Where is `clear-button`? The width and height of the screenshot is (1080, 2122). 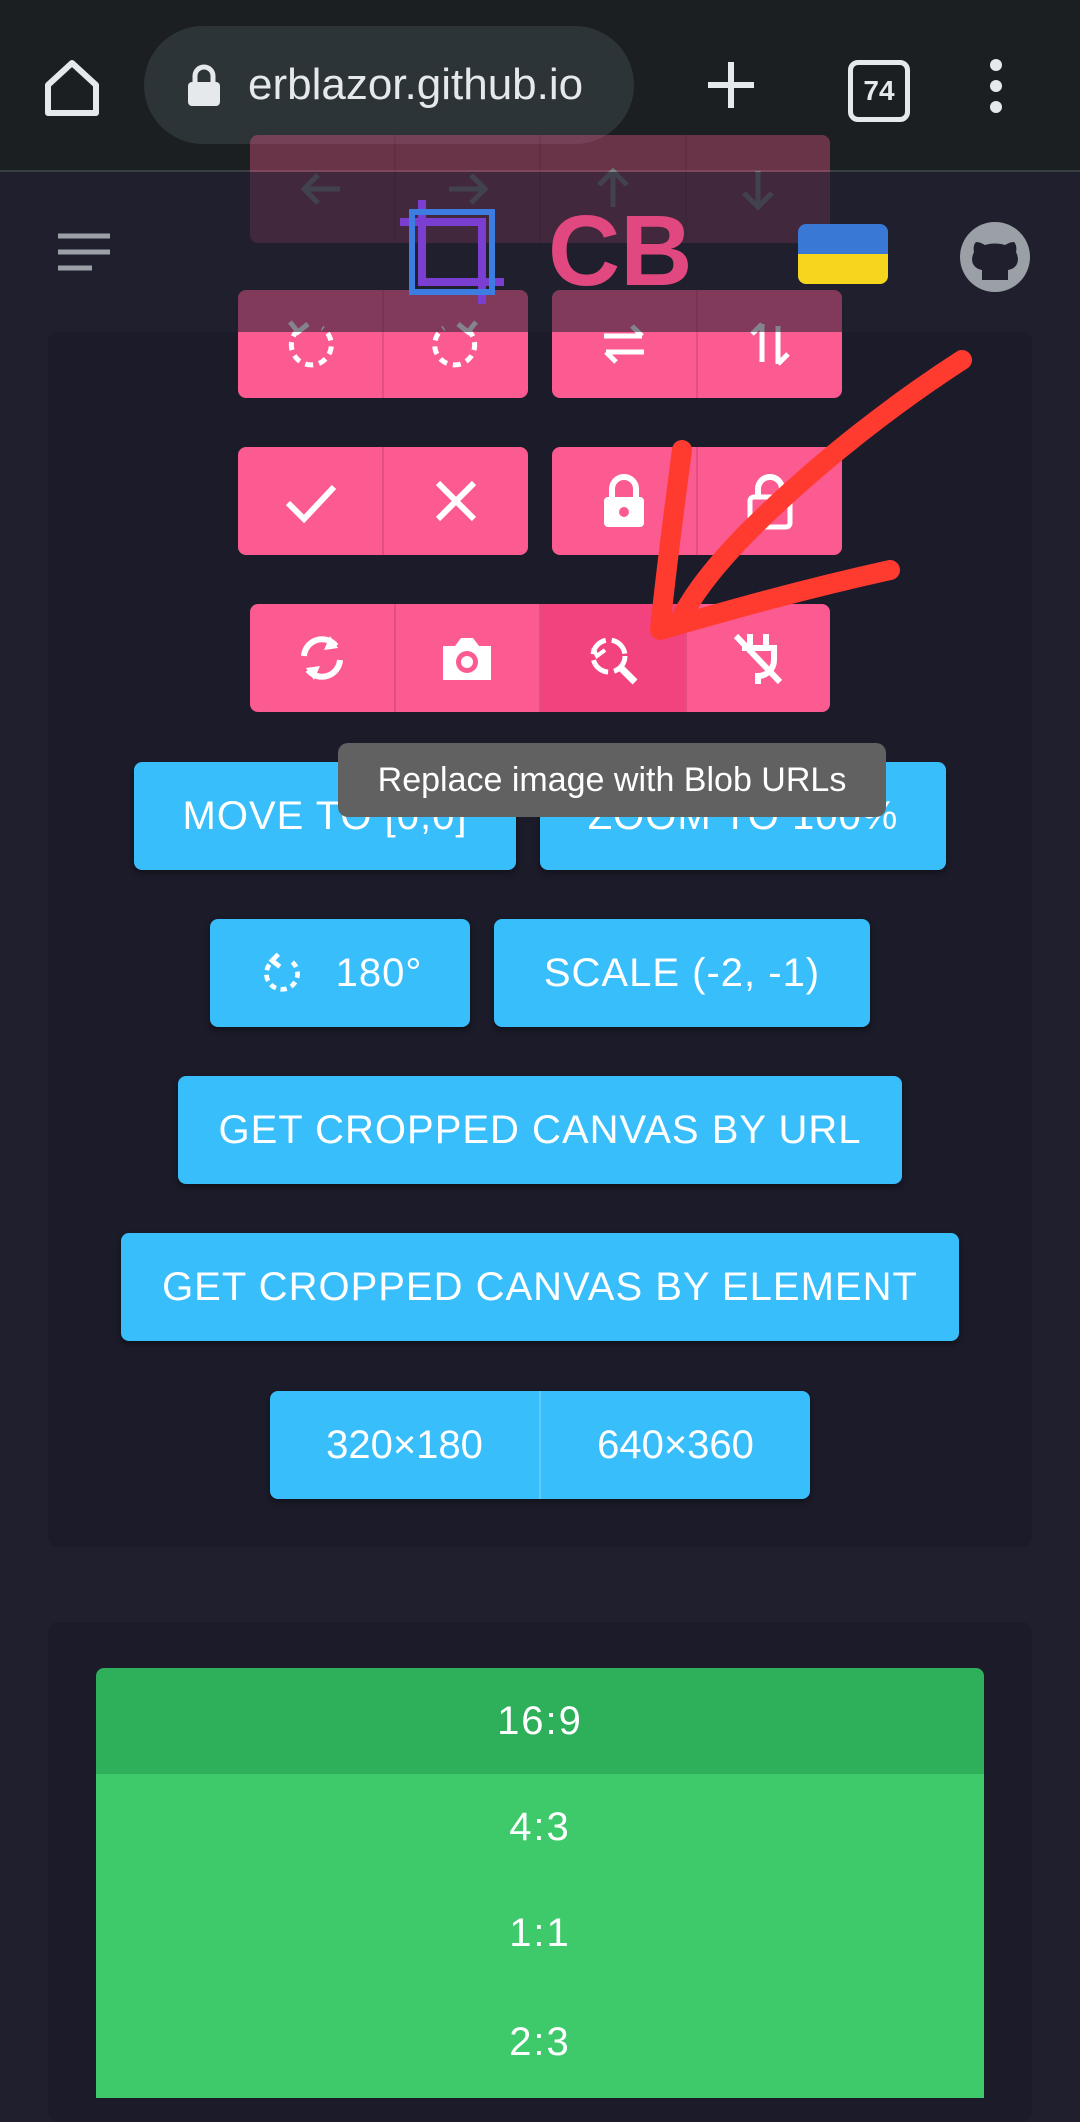 clear-button is located at coordinates (456, 501).